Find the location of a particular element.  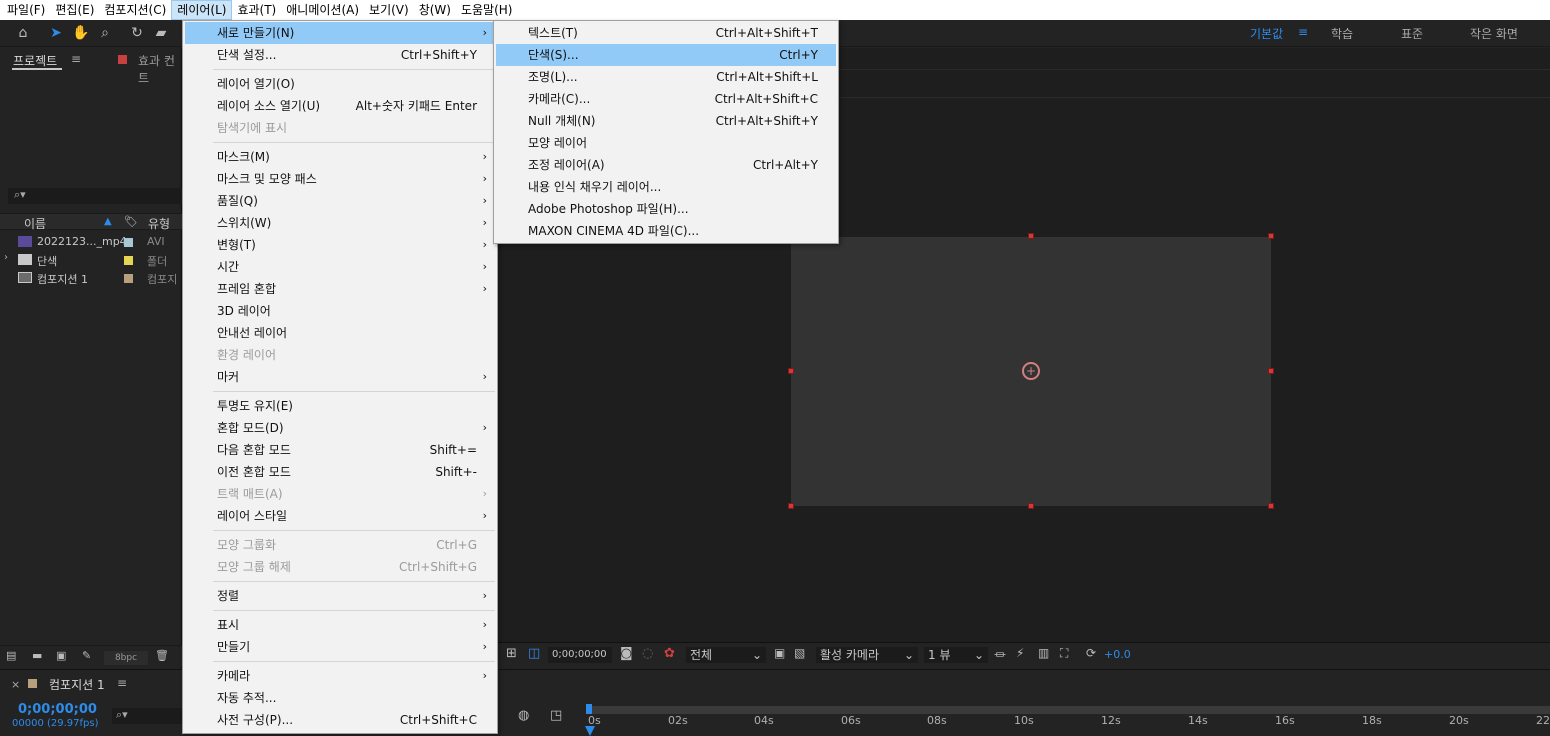

workspace-small-screen: 작은 화면 is located at coordinates (1494, 33).